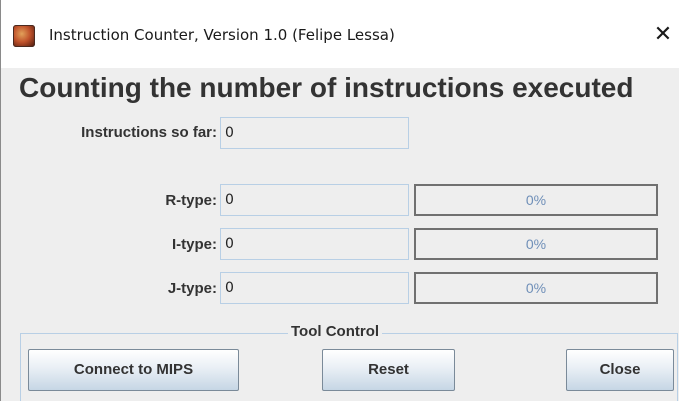 This screenshot has height=401, width=679. I want to click on instructions-so-far-label: Instructions so far:, so click(149, 132).